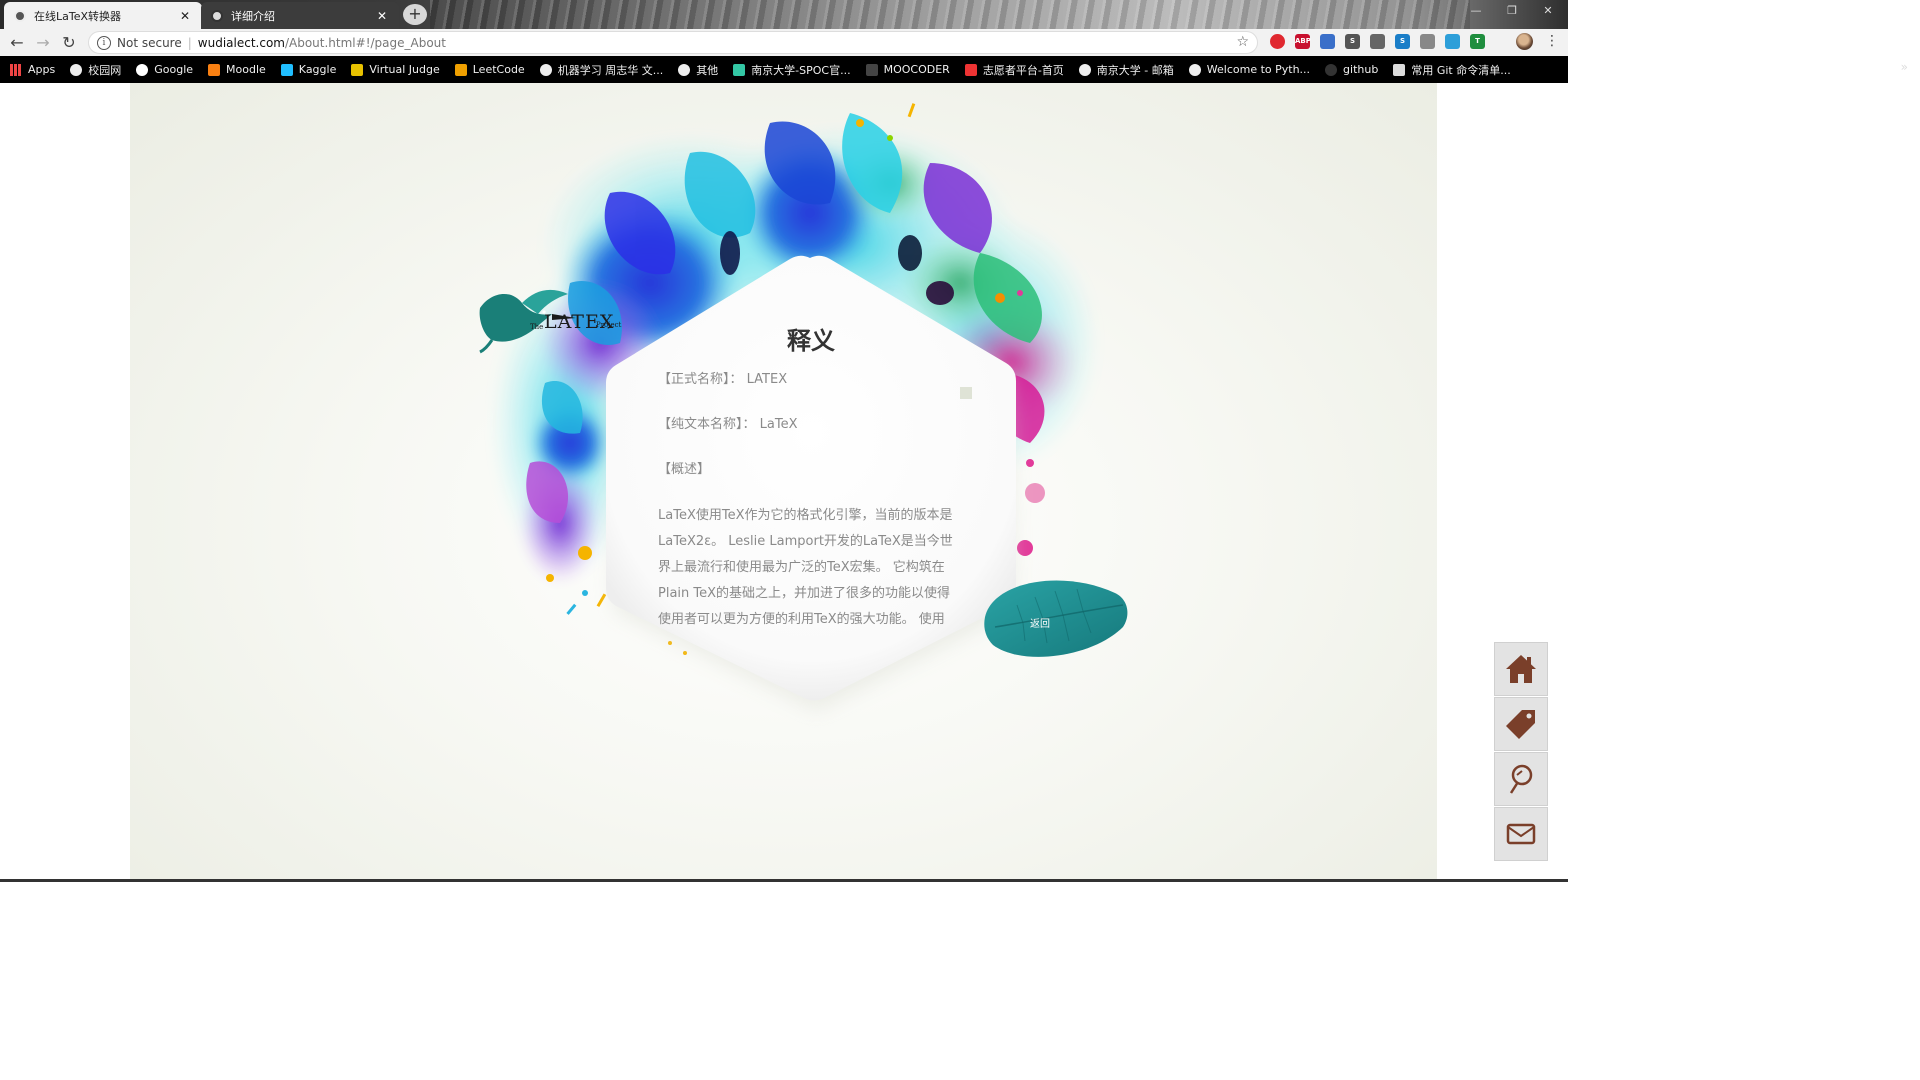 The height and width of the screenshot is (1080, 1920). Describe the element at coordinates (1548, 11) in the screenshot. I see `close-window-button: ✕` at that location.